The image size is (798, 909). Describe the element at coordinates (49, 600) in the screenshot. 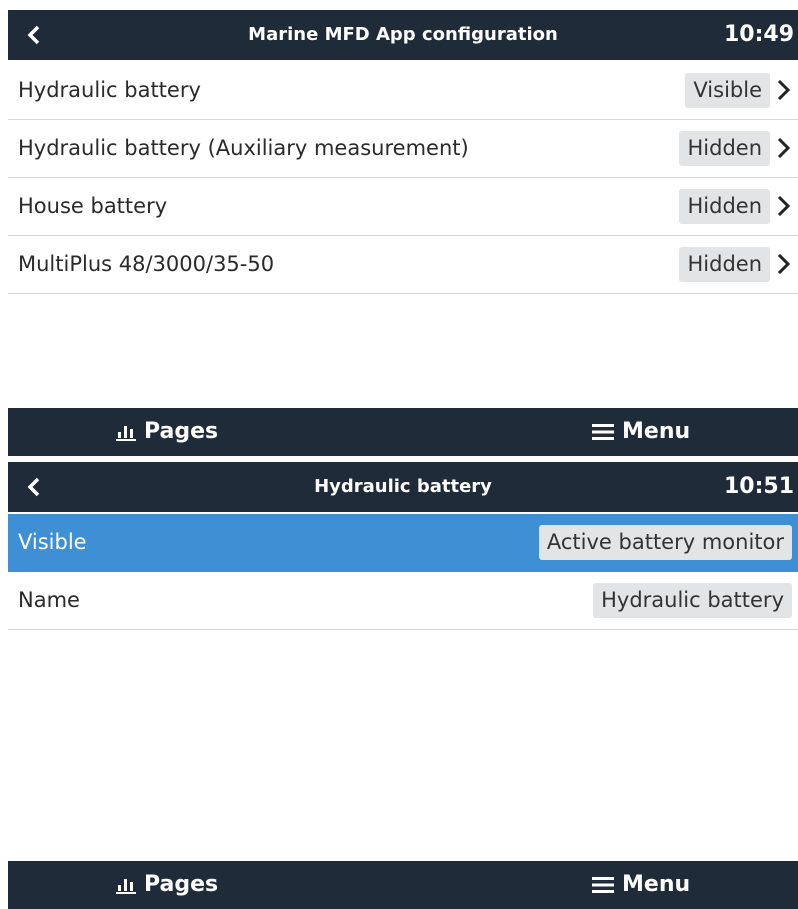

I see `list-item-label: Name` at that location.